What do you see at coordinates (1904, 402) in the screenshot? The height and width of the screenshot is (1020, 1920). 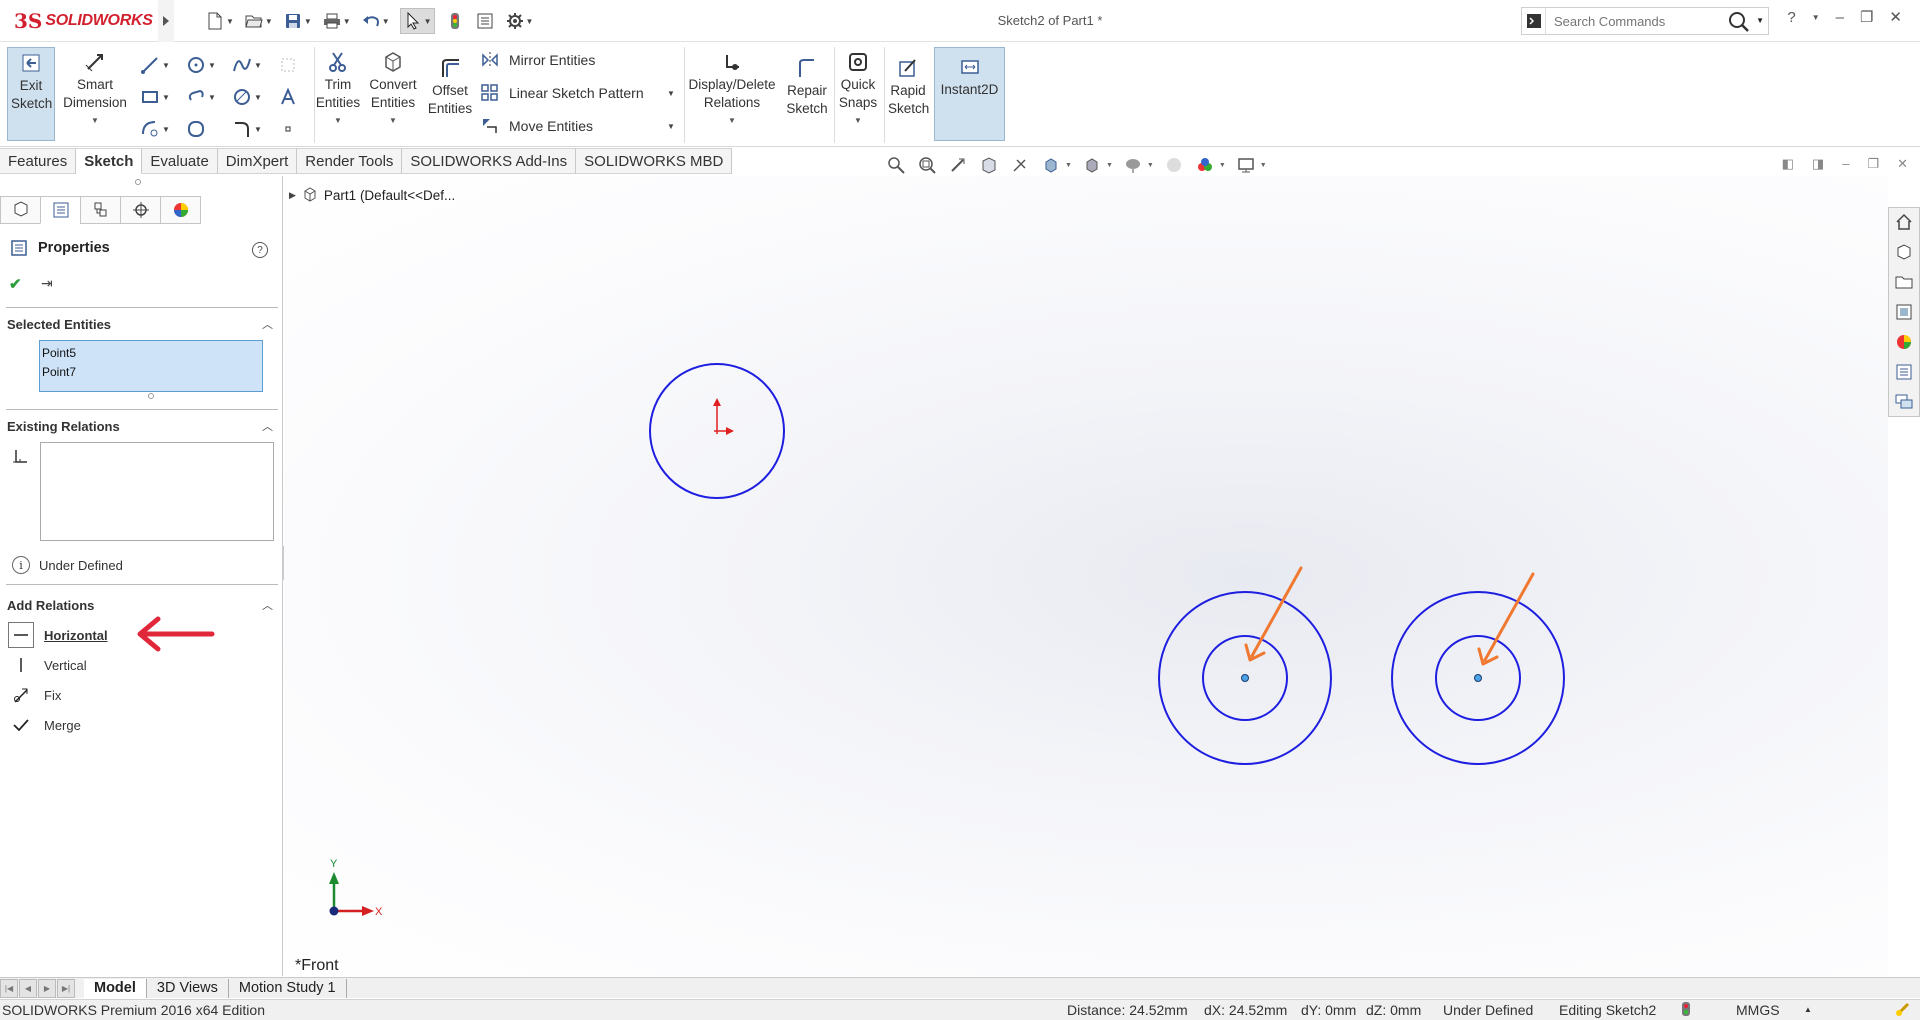 I see `forum-icon` at bounding box center [1904, 402].